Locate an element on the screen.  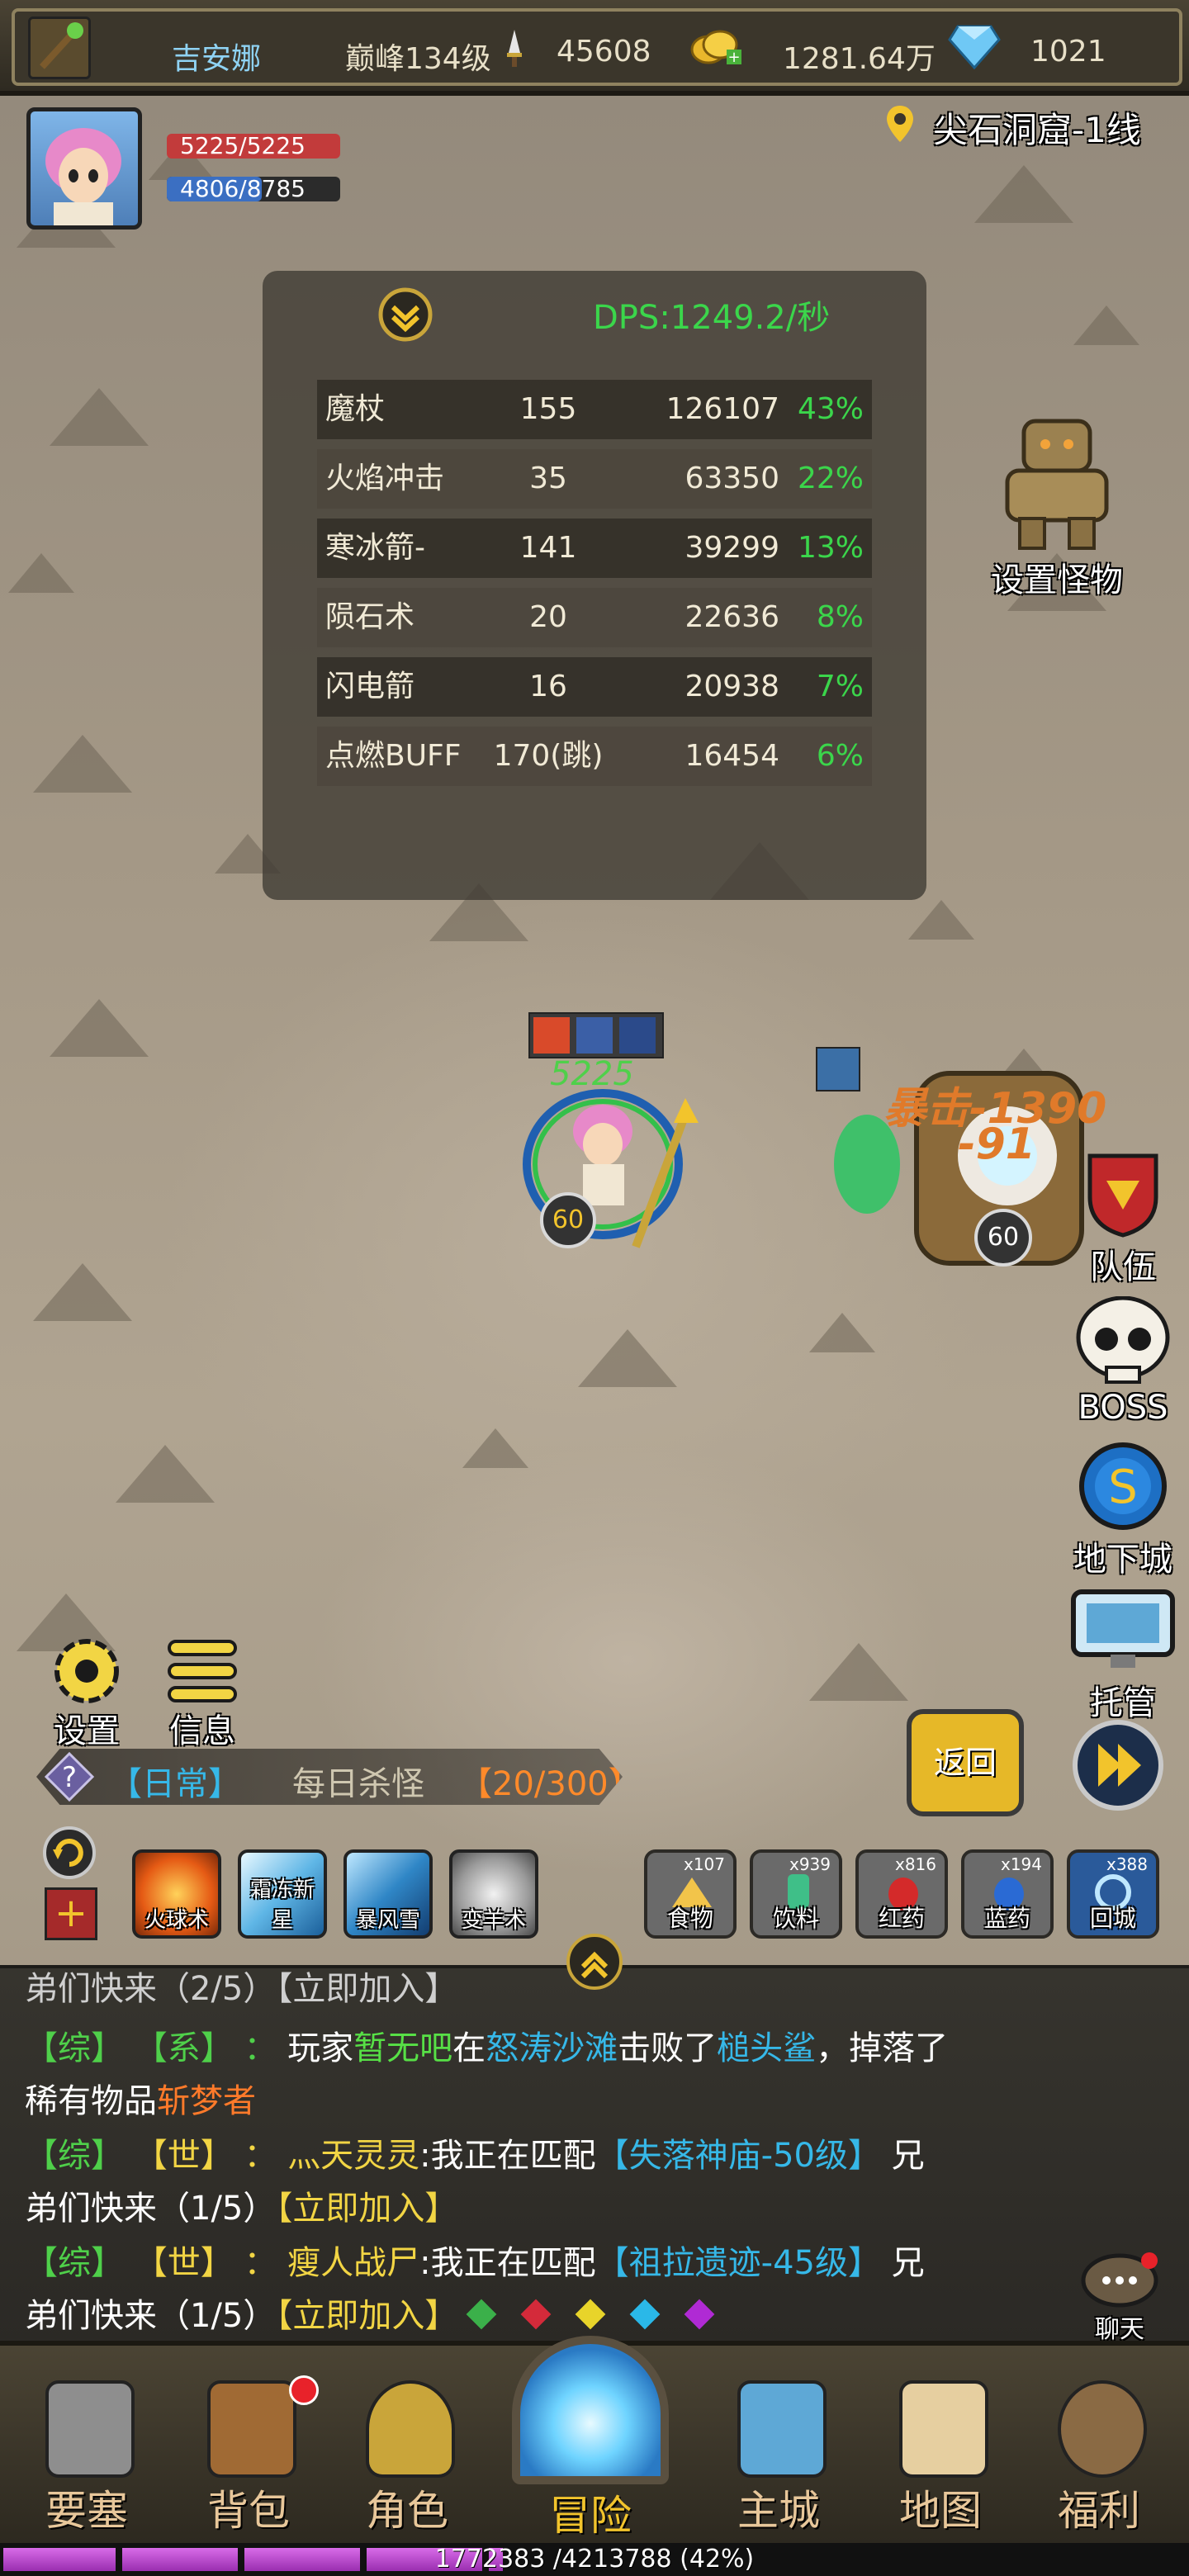
dps-pct: 43% is located at coordinates (830, 409).